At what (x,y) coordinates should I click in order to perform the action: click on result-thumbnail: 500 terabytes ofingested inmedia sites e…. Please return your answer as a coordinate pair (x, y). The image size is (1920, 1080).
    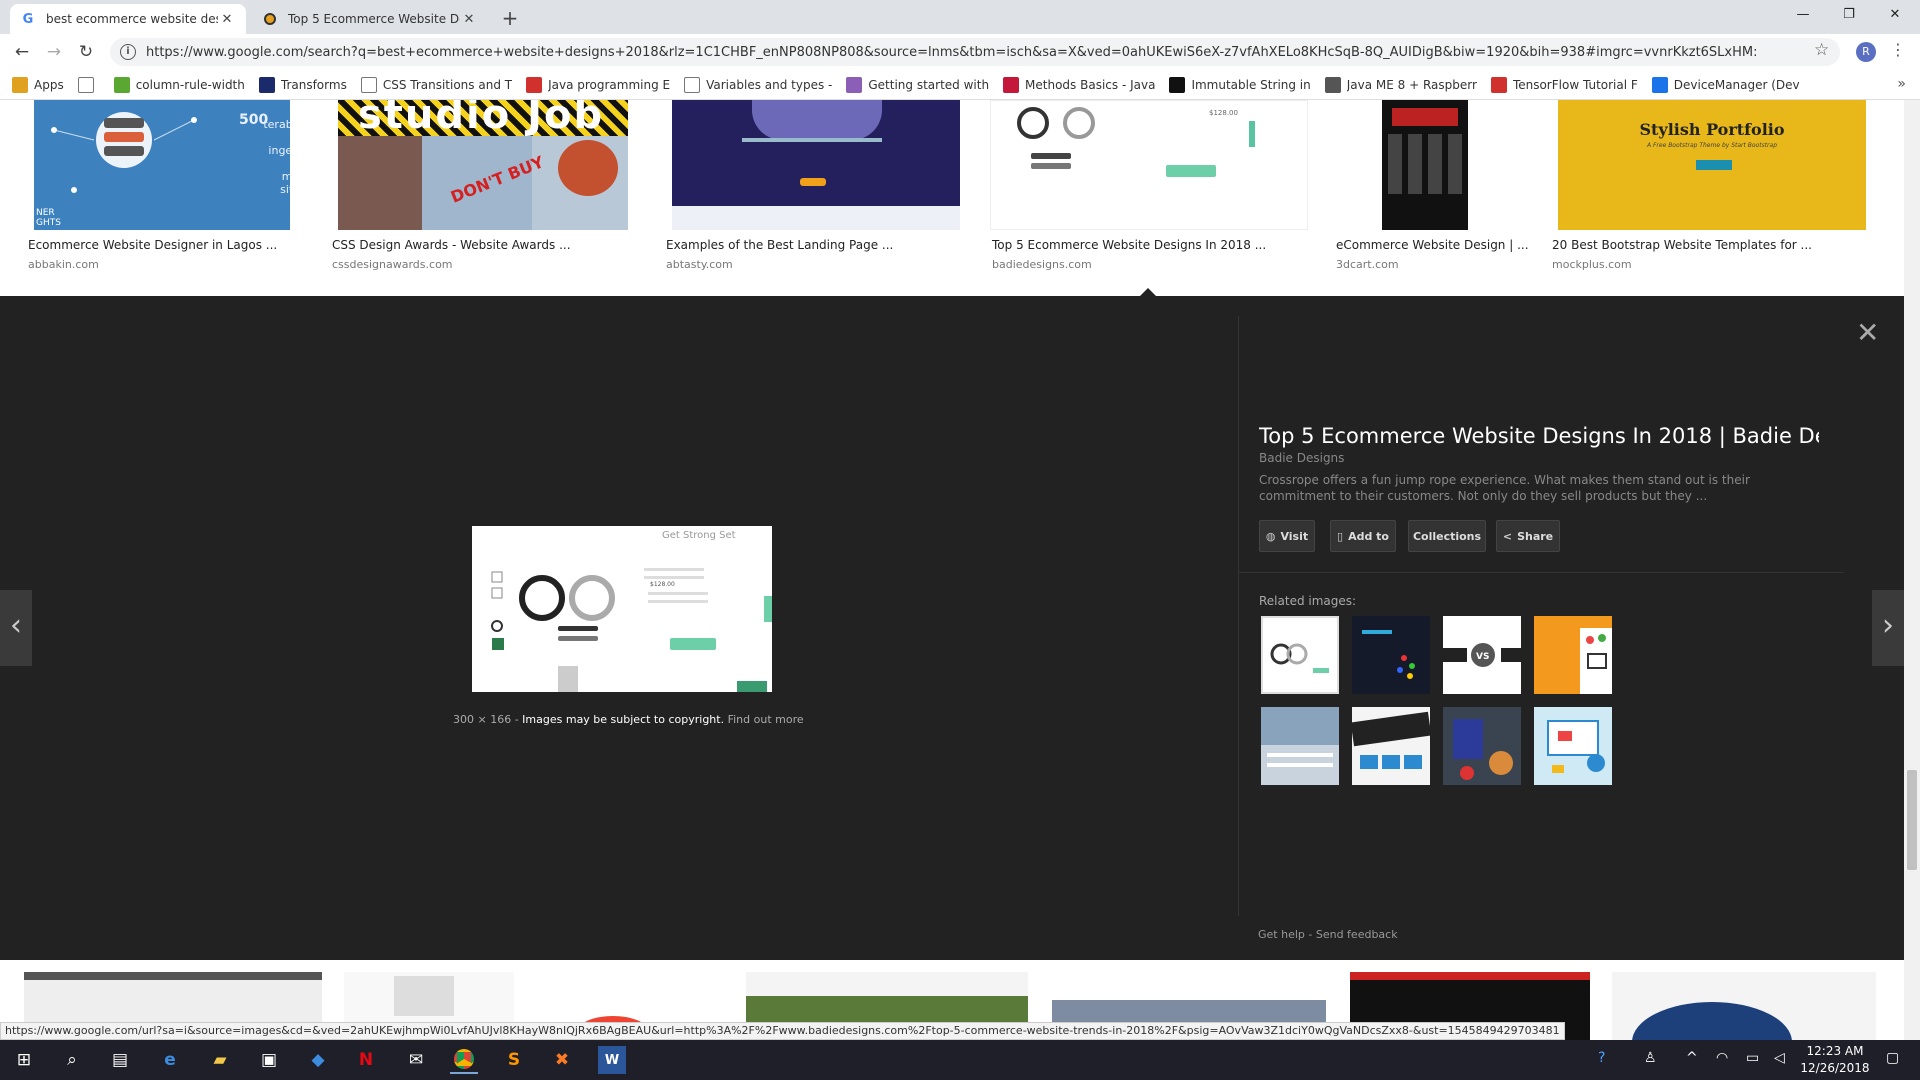
    Looking at the image, I should click on (162, 165).